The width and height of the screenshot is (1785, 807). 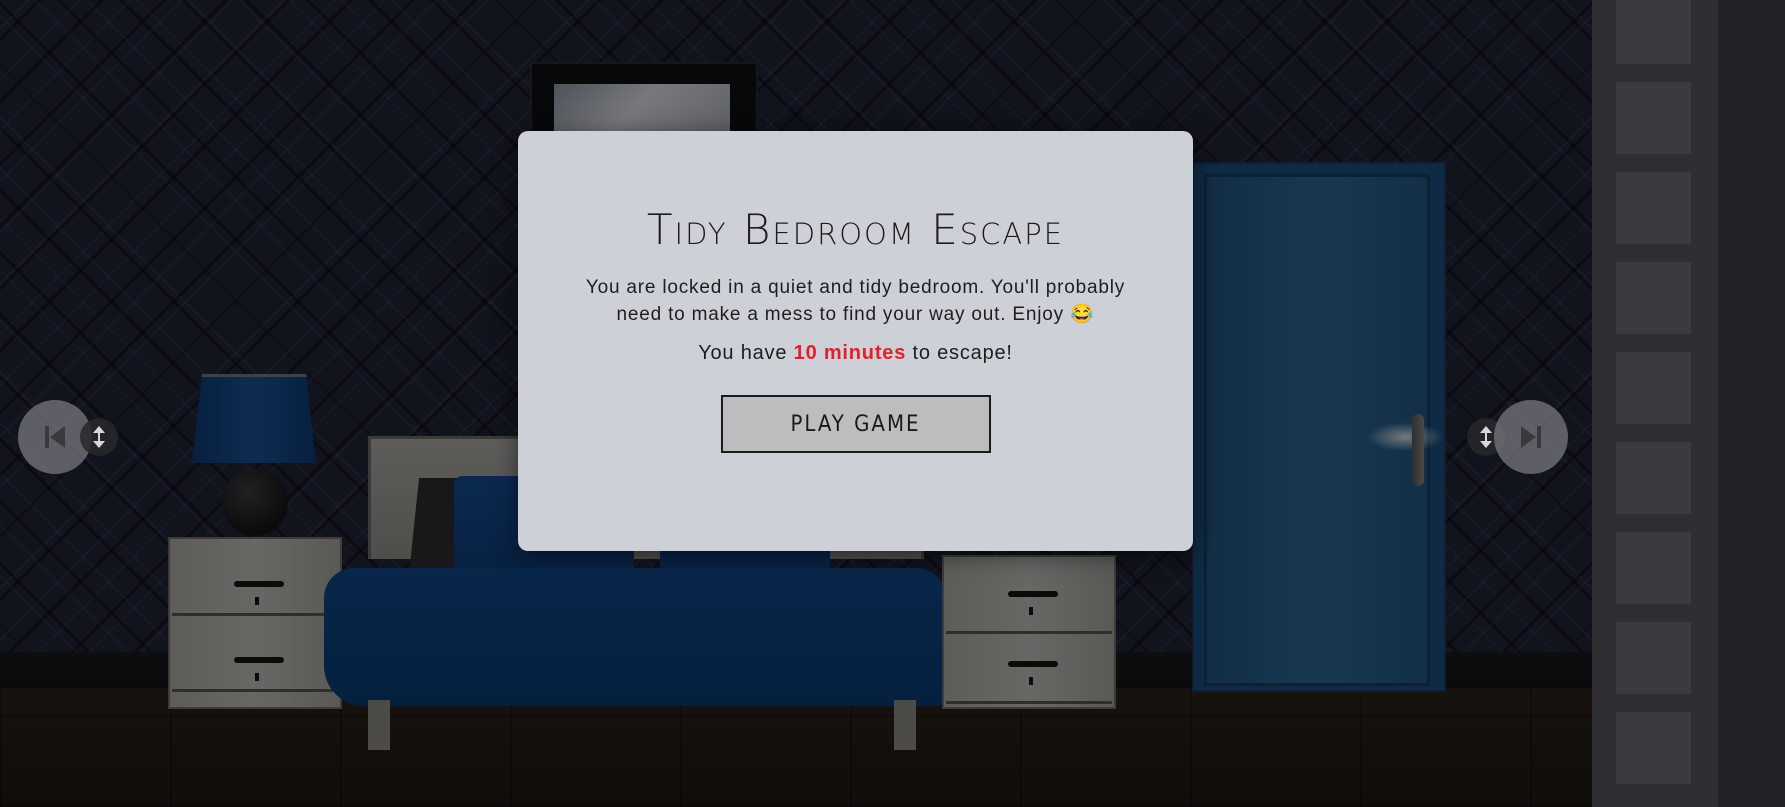 I want to click on drag-handle-left, so click(x=99, y=437).